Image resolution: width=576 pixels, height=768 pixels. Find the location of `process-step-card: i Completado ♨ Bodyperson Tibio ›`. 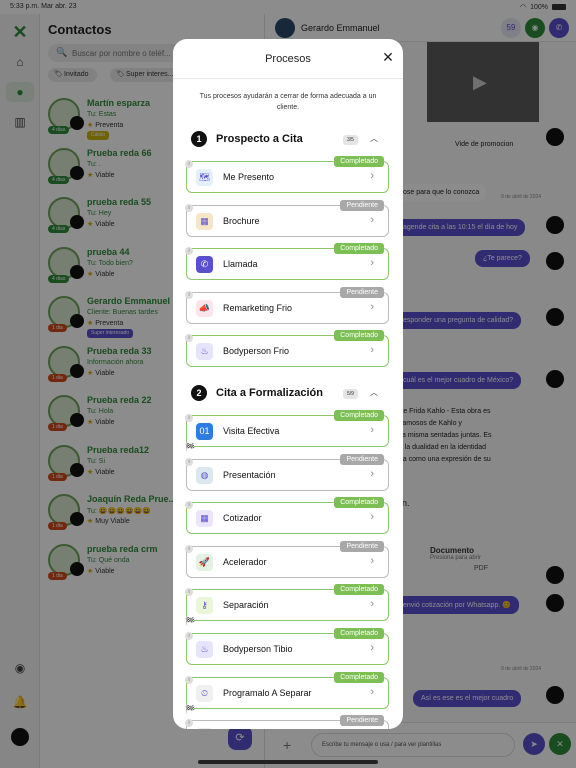

process-step-card: i Completado ♨ Bodyperson Tibio › is located at coordinates (287, 646).